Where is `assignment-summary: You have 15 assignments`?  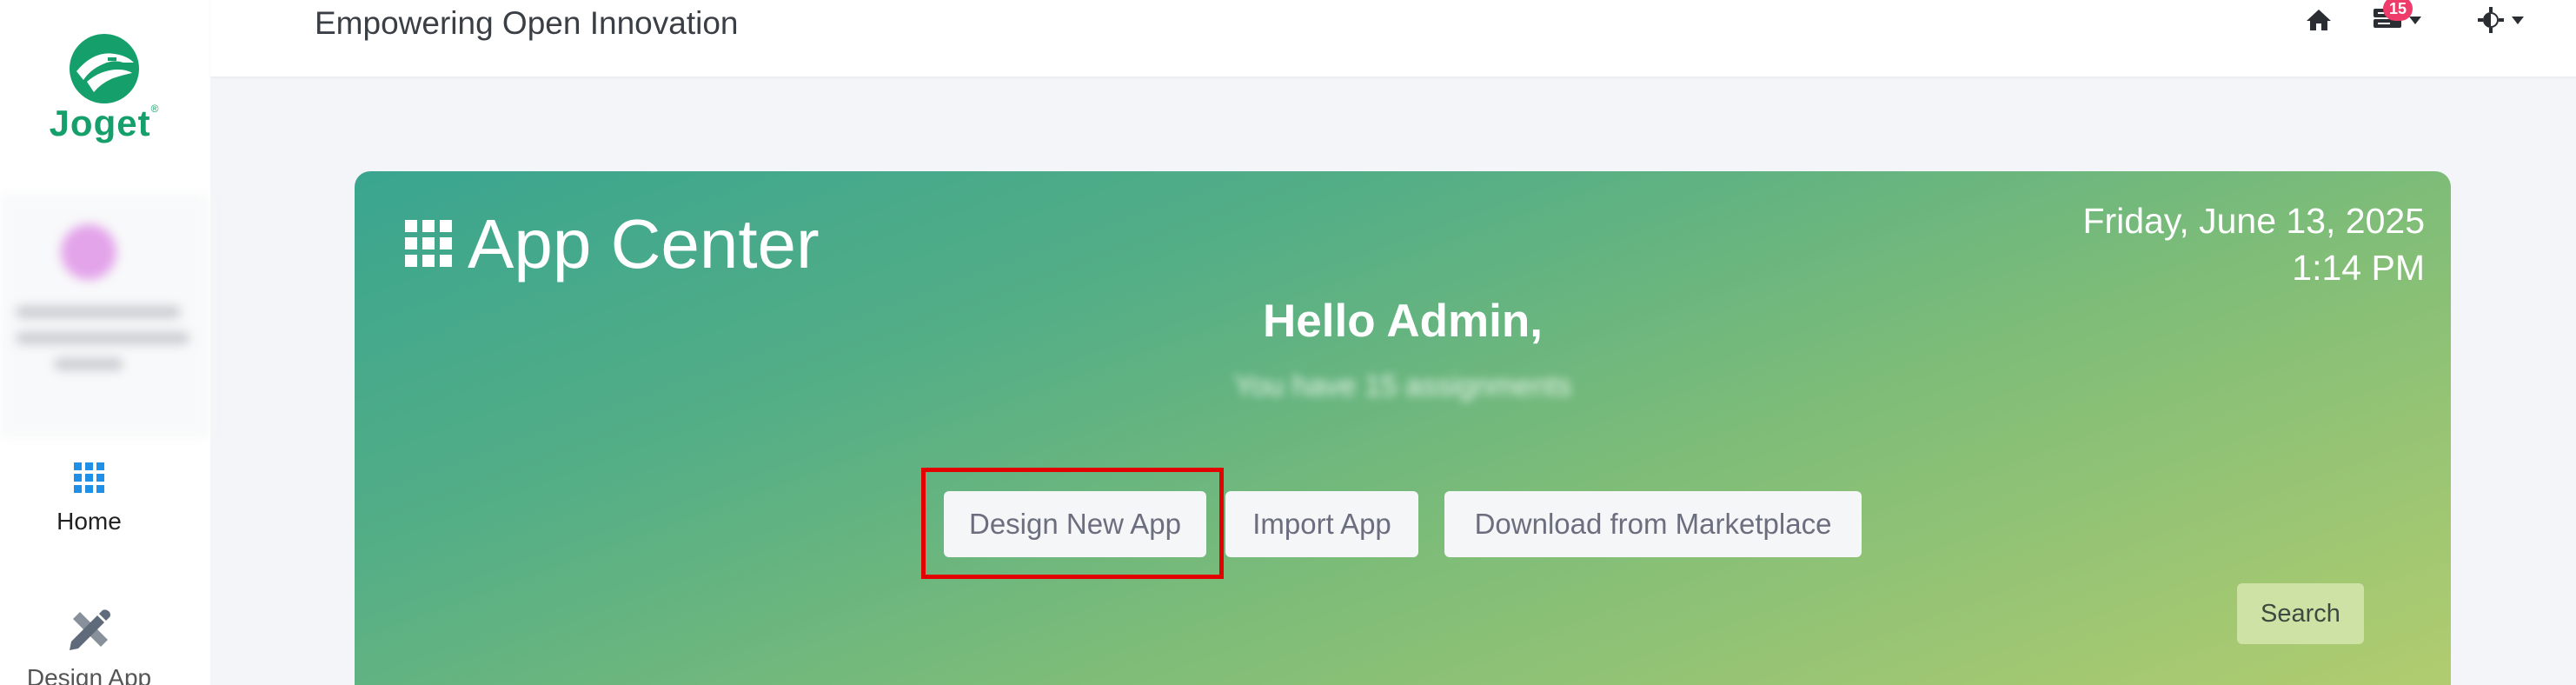
assignment-summary: You have 15 assignments is located at coordinates (1403, 386).